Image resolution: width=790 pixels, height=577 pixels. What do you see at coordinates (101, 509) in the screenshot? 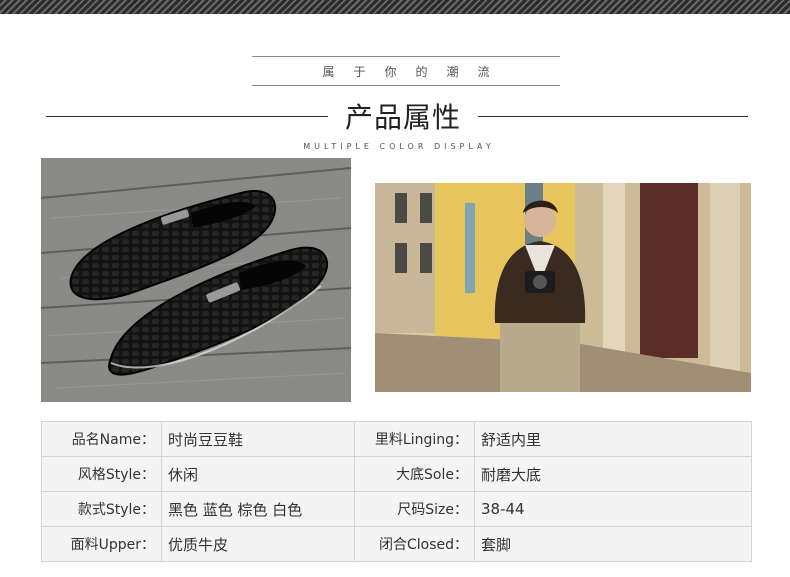
I see `spec-label-colors: 款式Style：` at bounding box center [101, 509].